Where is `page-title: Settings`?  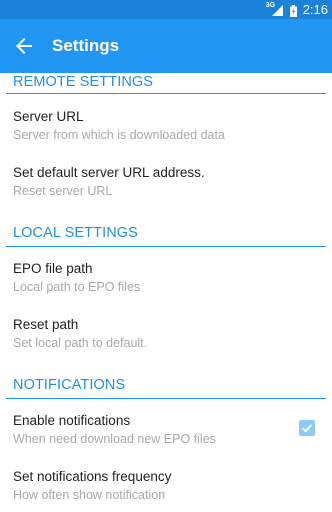
page-title: Settings is located at coordinates (86, 45).